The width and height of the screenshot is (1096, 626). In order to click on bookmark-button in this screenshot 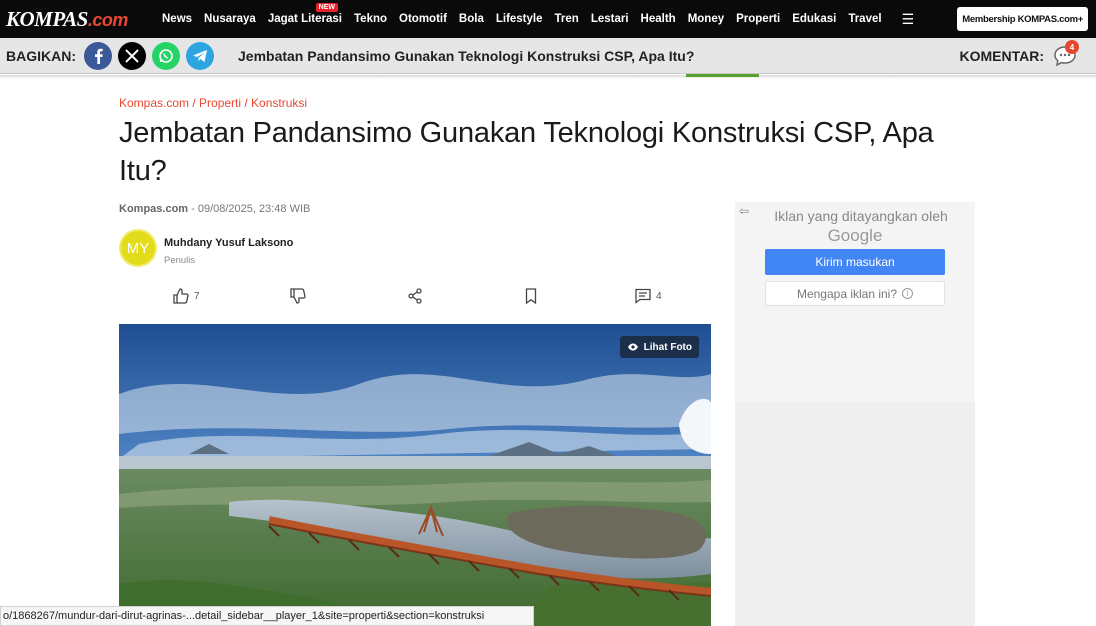, I will do `click(531, 296)`.